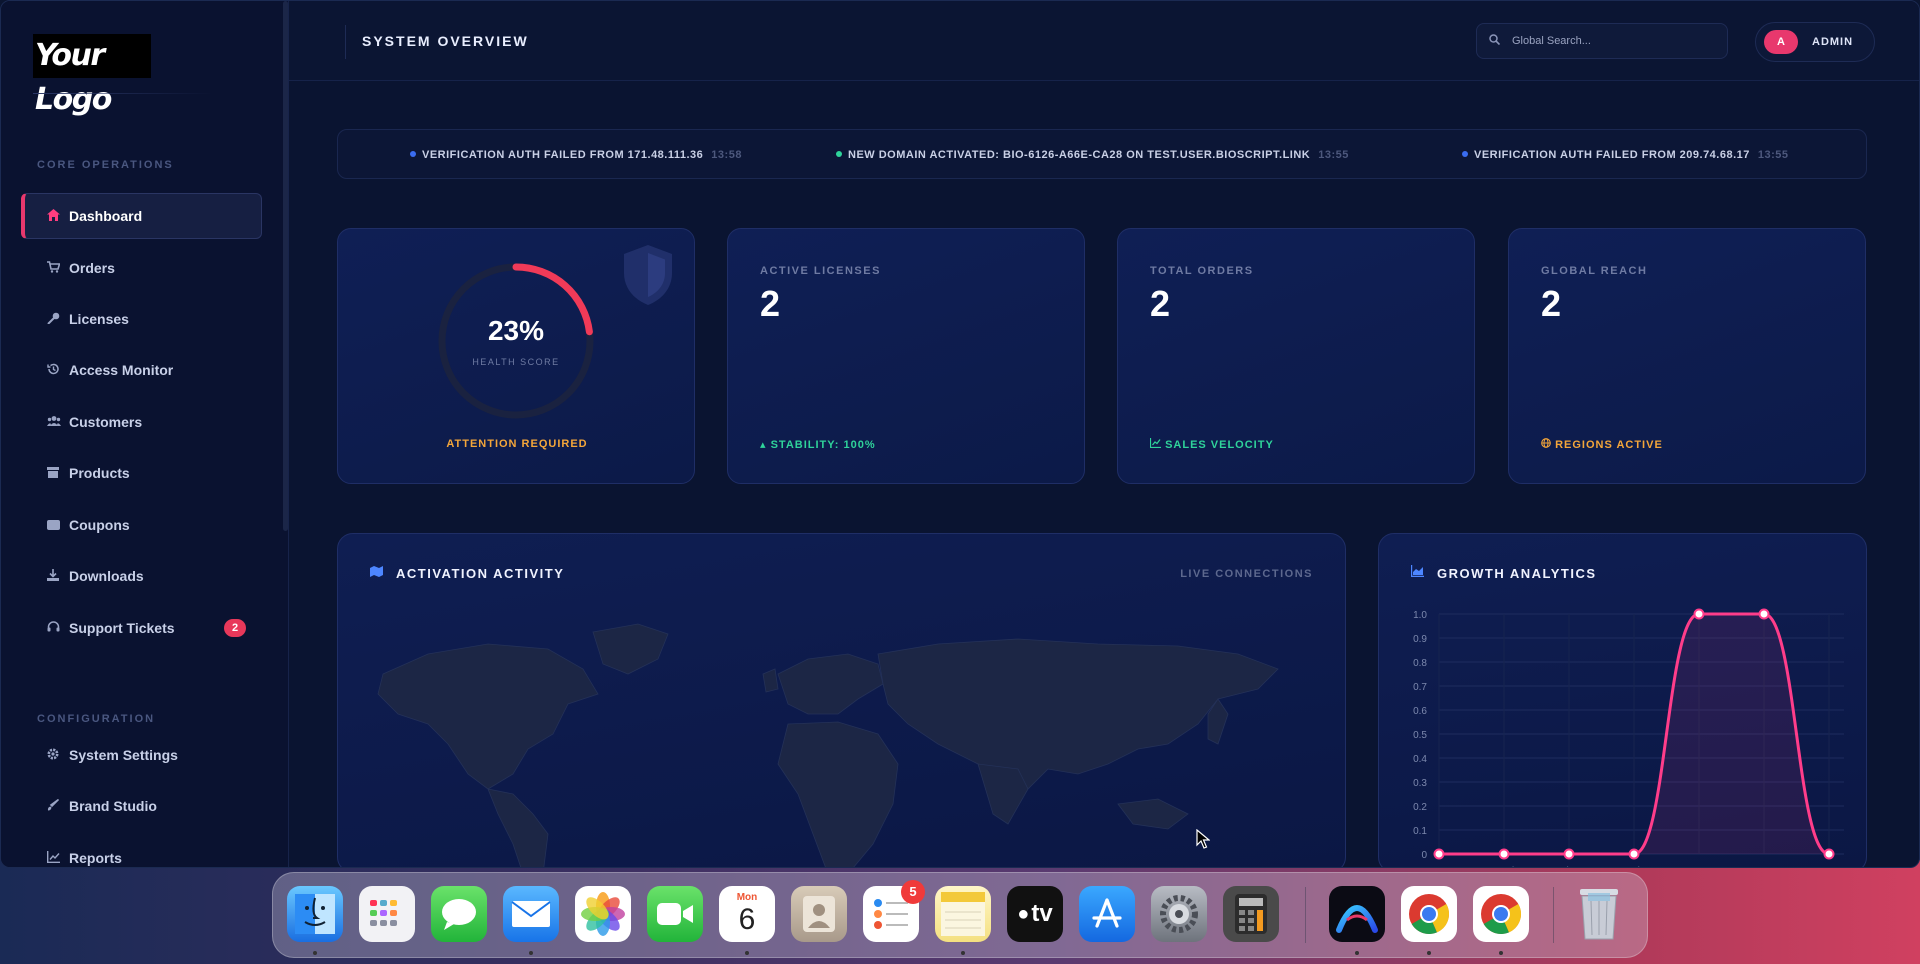 This screenshot has width=1920, height=964. What do you see at coordinates (95, 858) in the screenshot?
I see `sidebar-item-label: Reports` at bounding box center [95, 858].